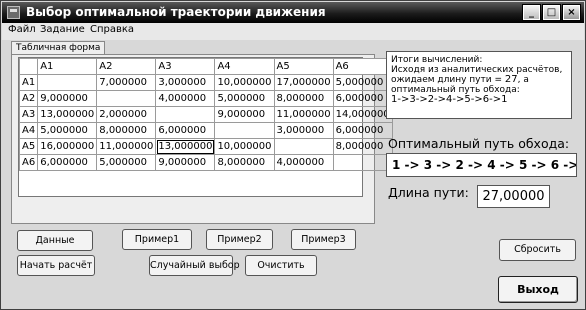 This screenshot has height=310, width=586. I want to click on column-header: A4, so click(244, 66).